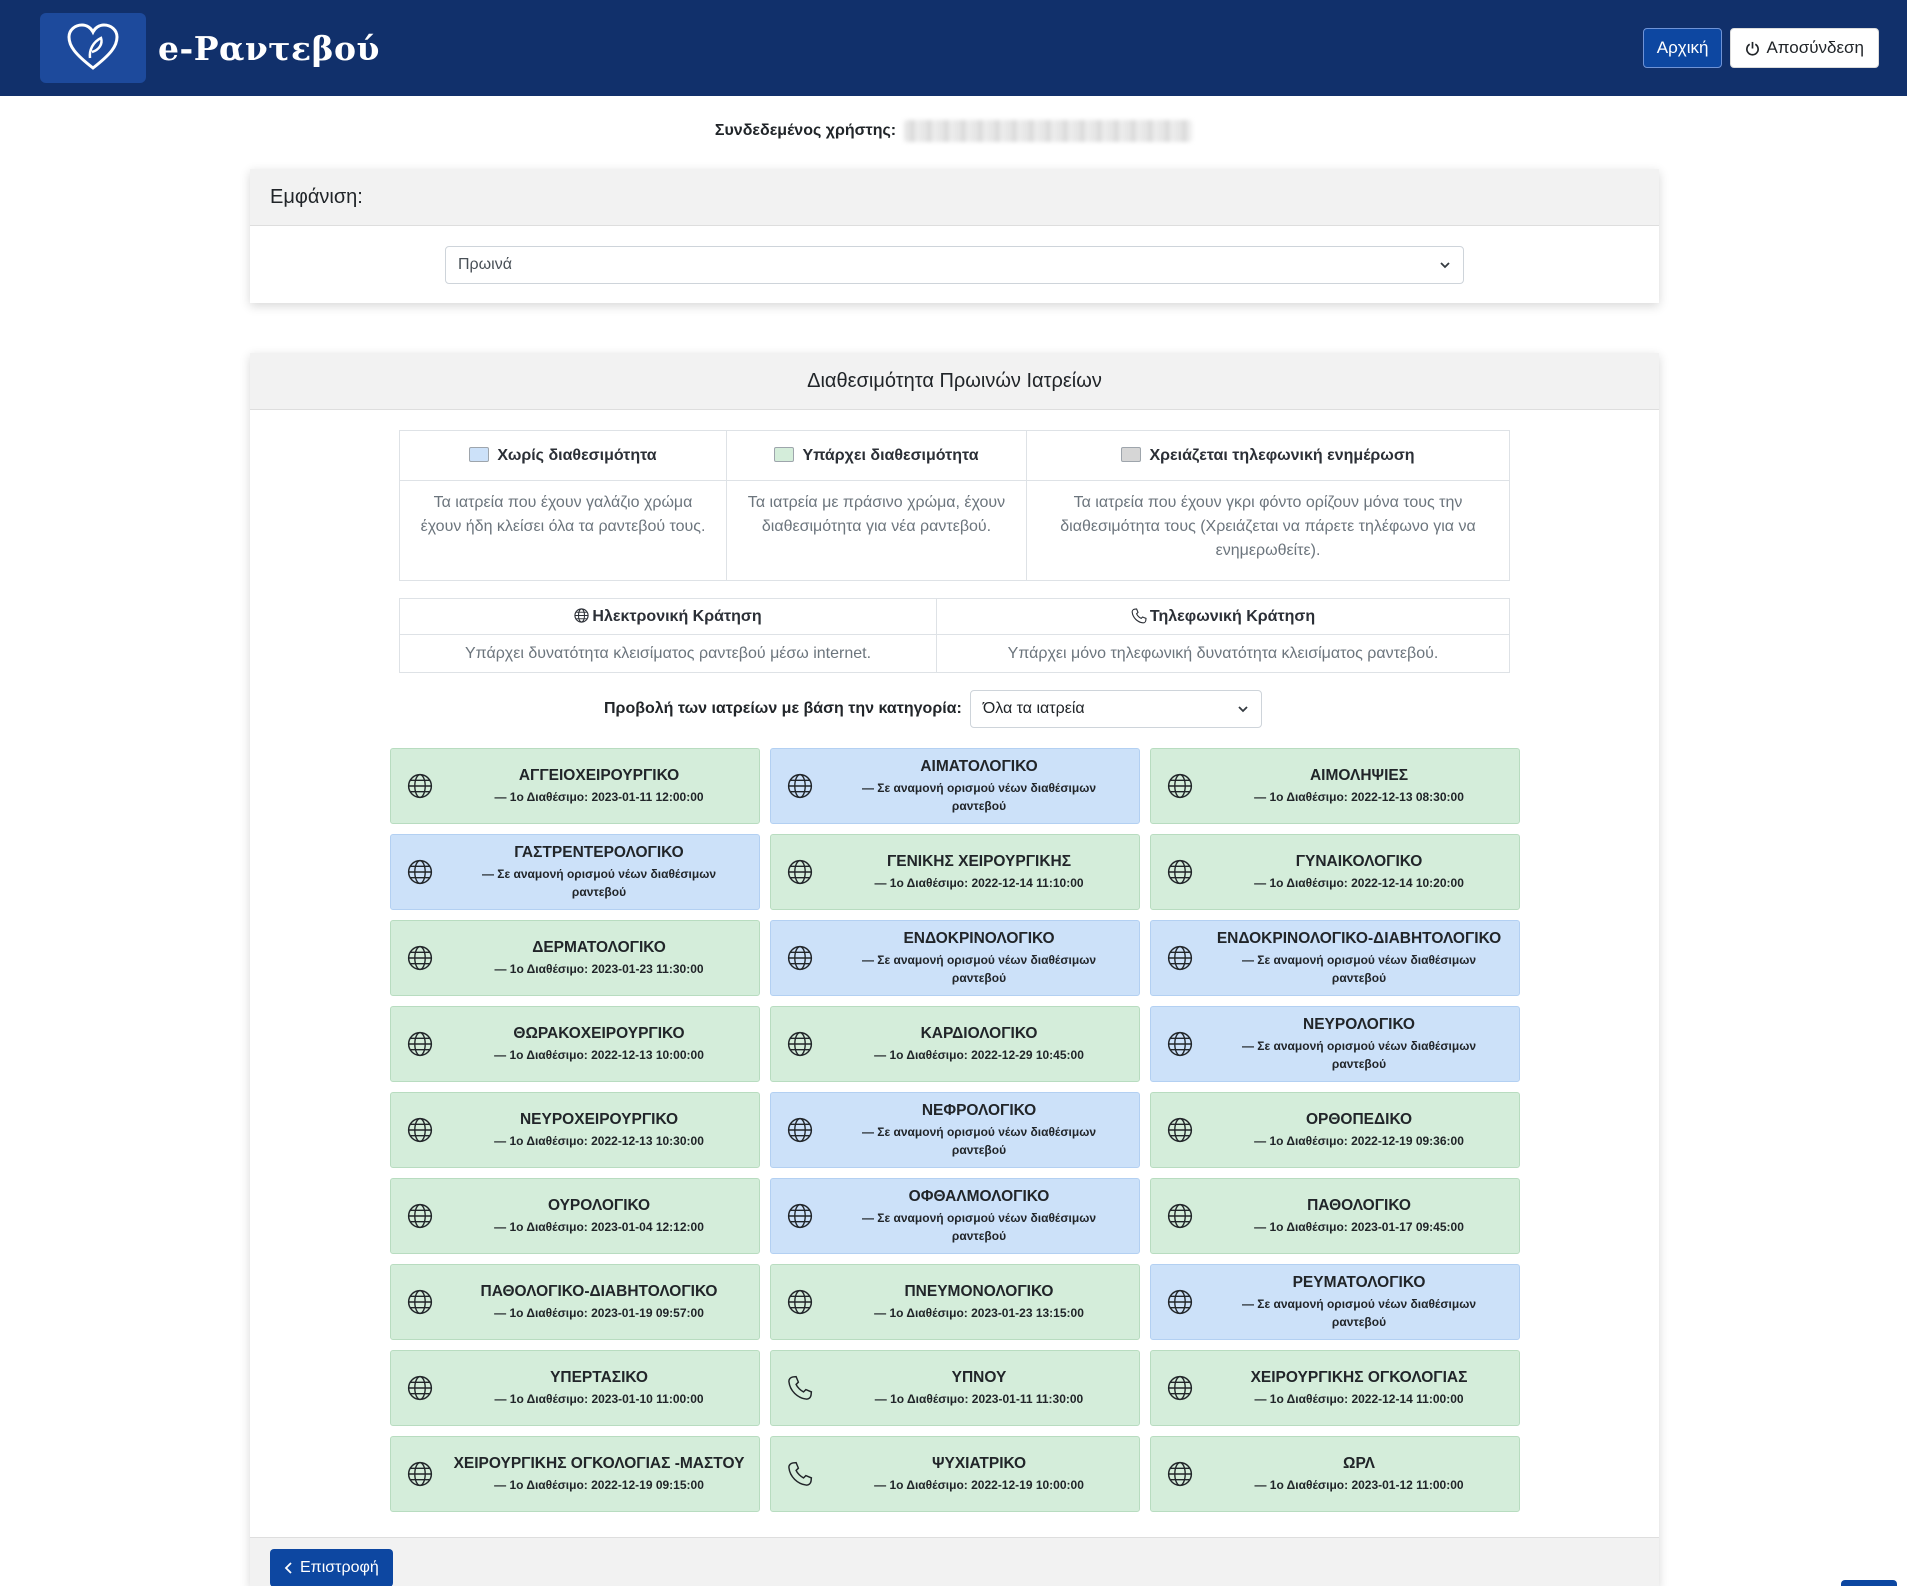  I want to click on clinic-availability: — 1ο Διαθέσιμο: 2022-12-13 10:00:00, so click(599, 1054).